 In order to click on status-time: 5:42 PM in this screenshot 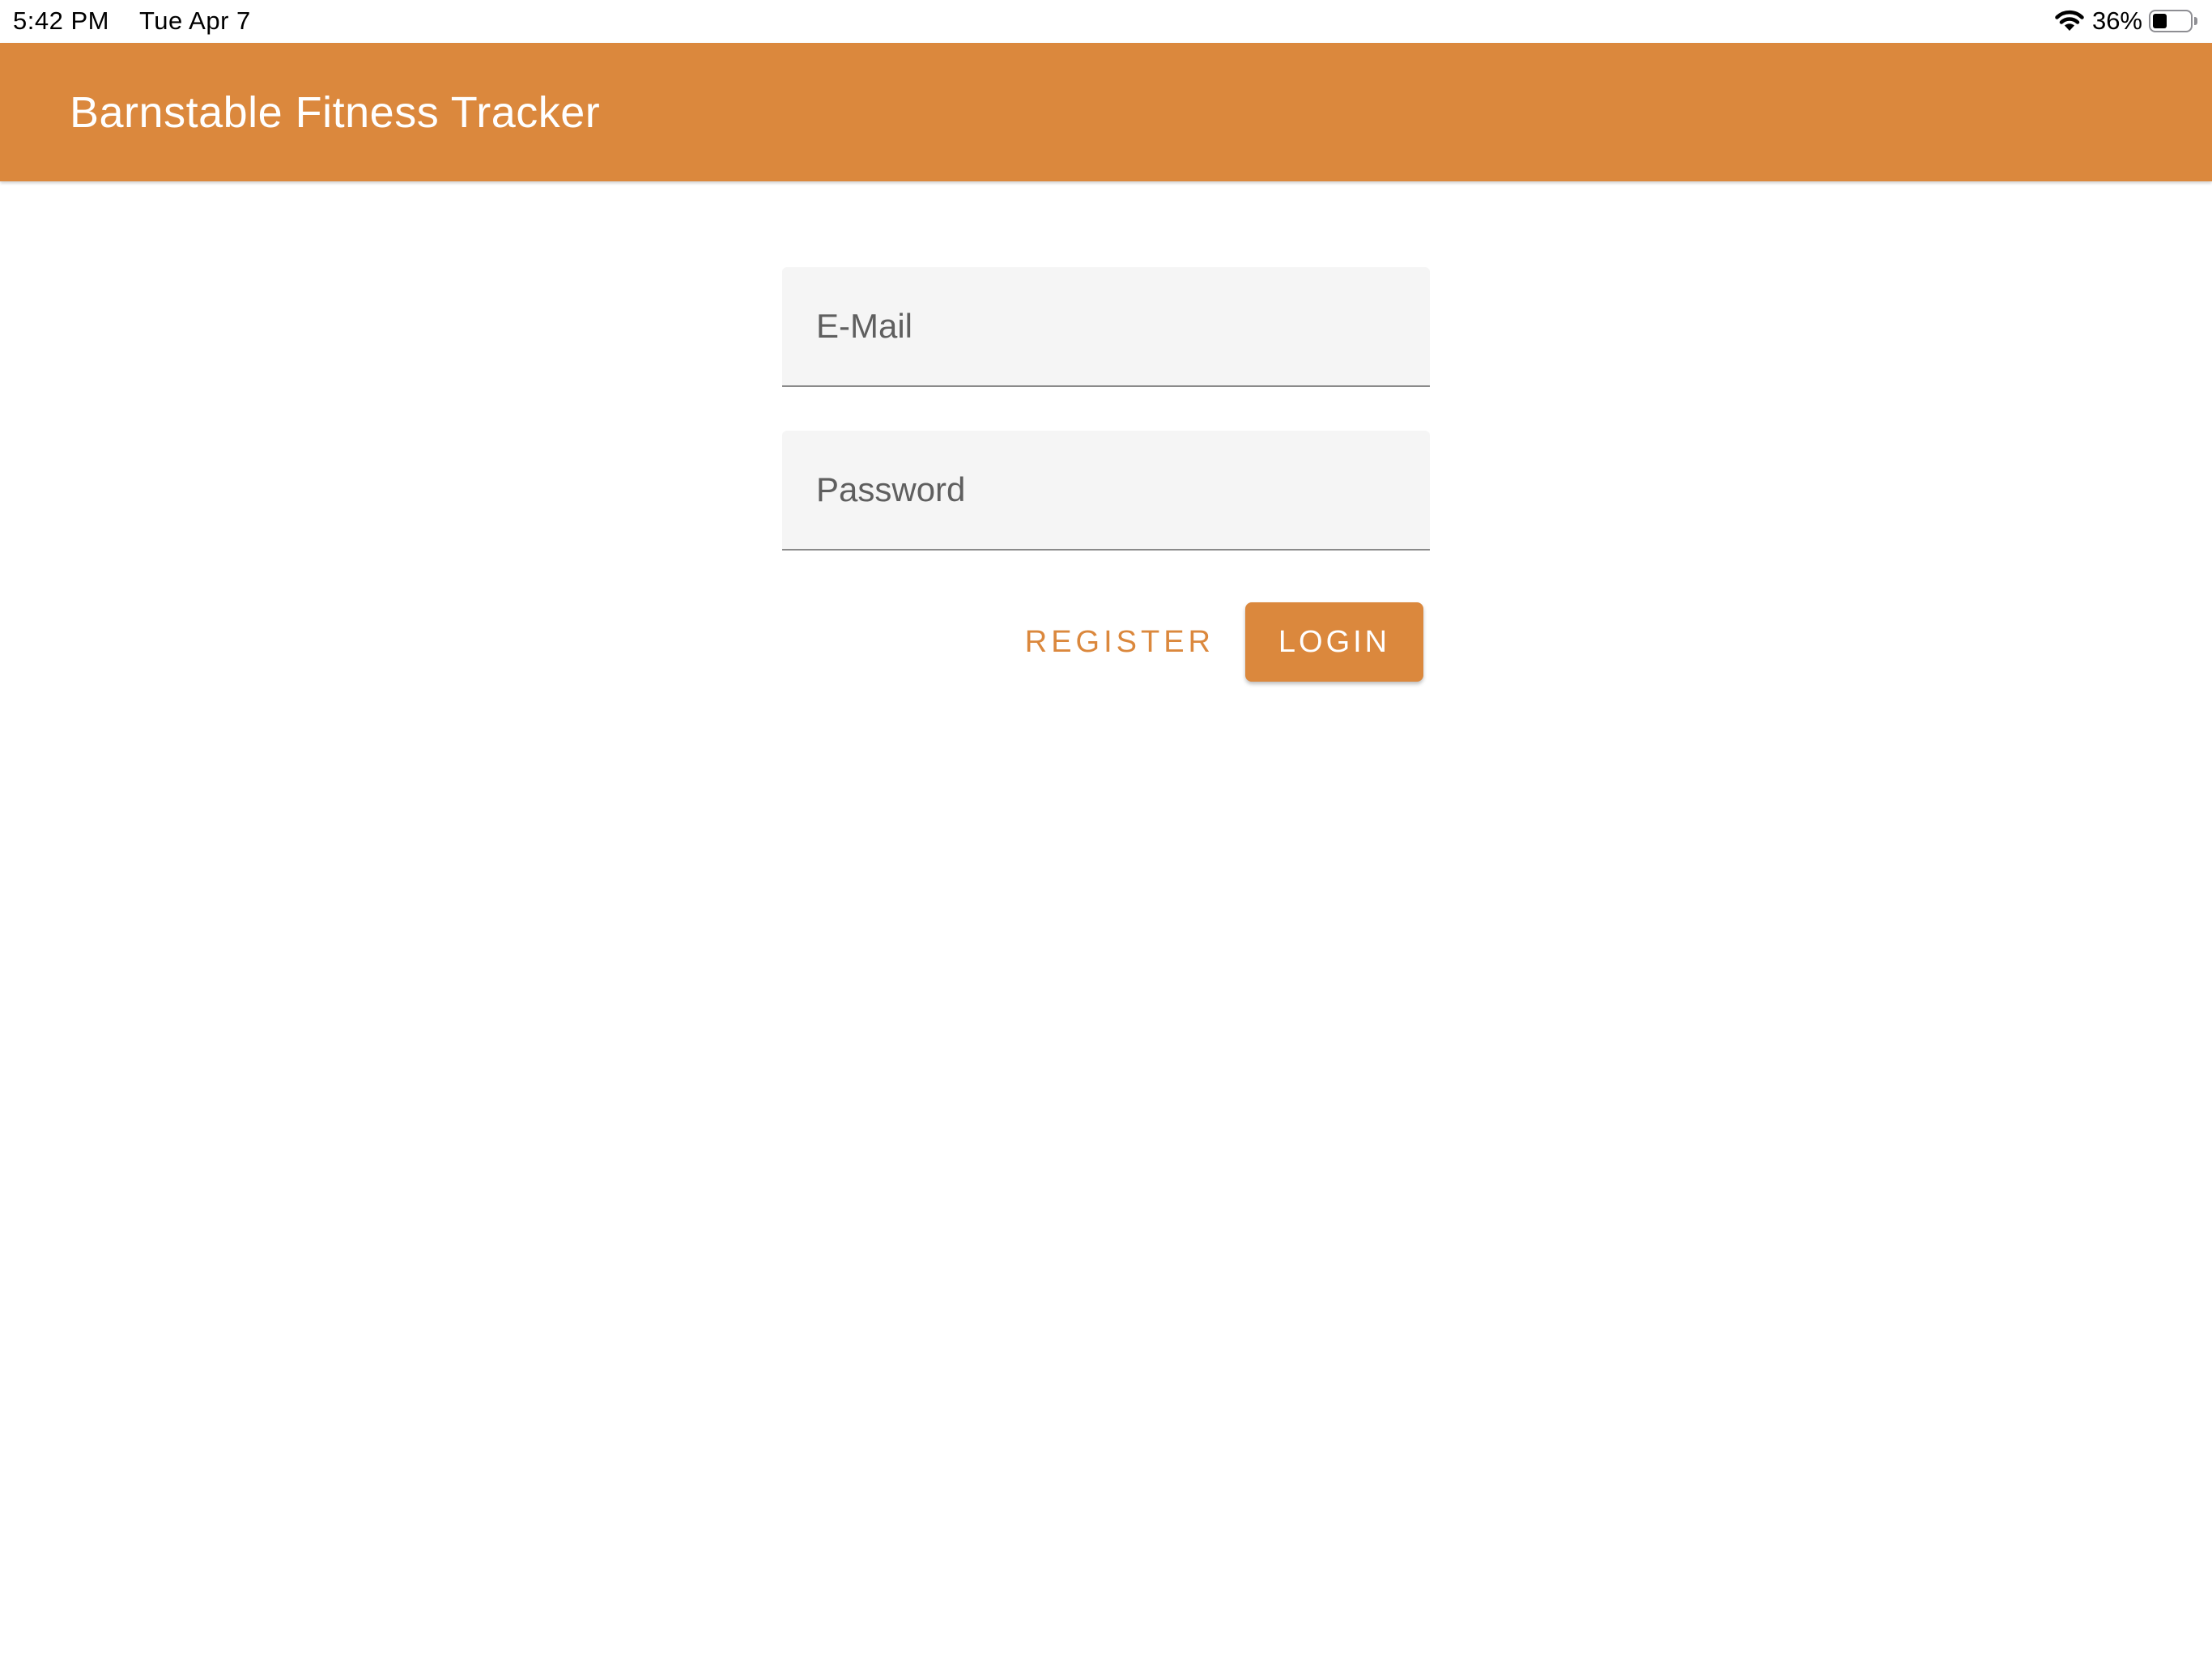, I will do `click(61, 20)`.